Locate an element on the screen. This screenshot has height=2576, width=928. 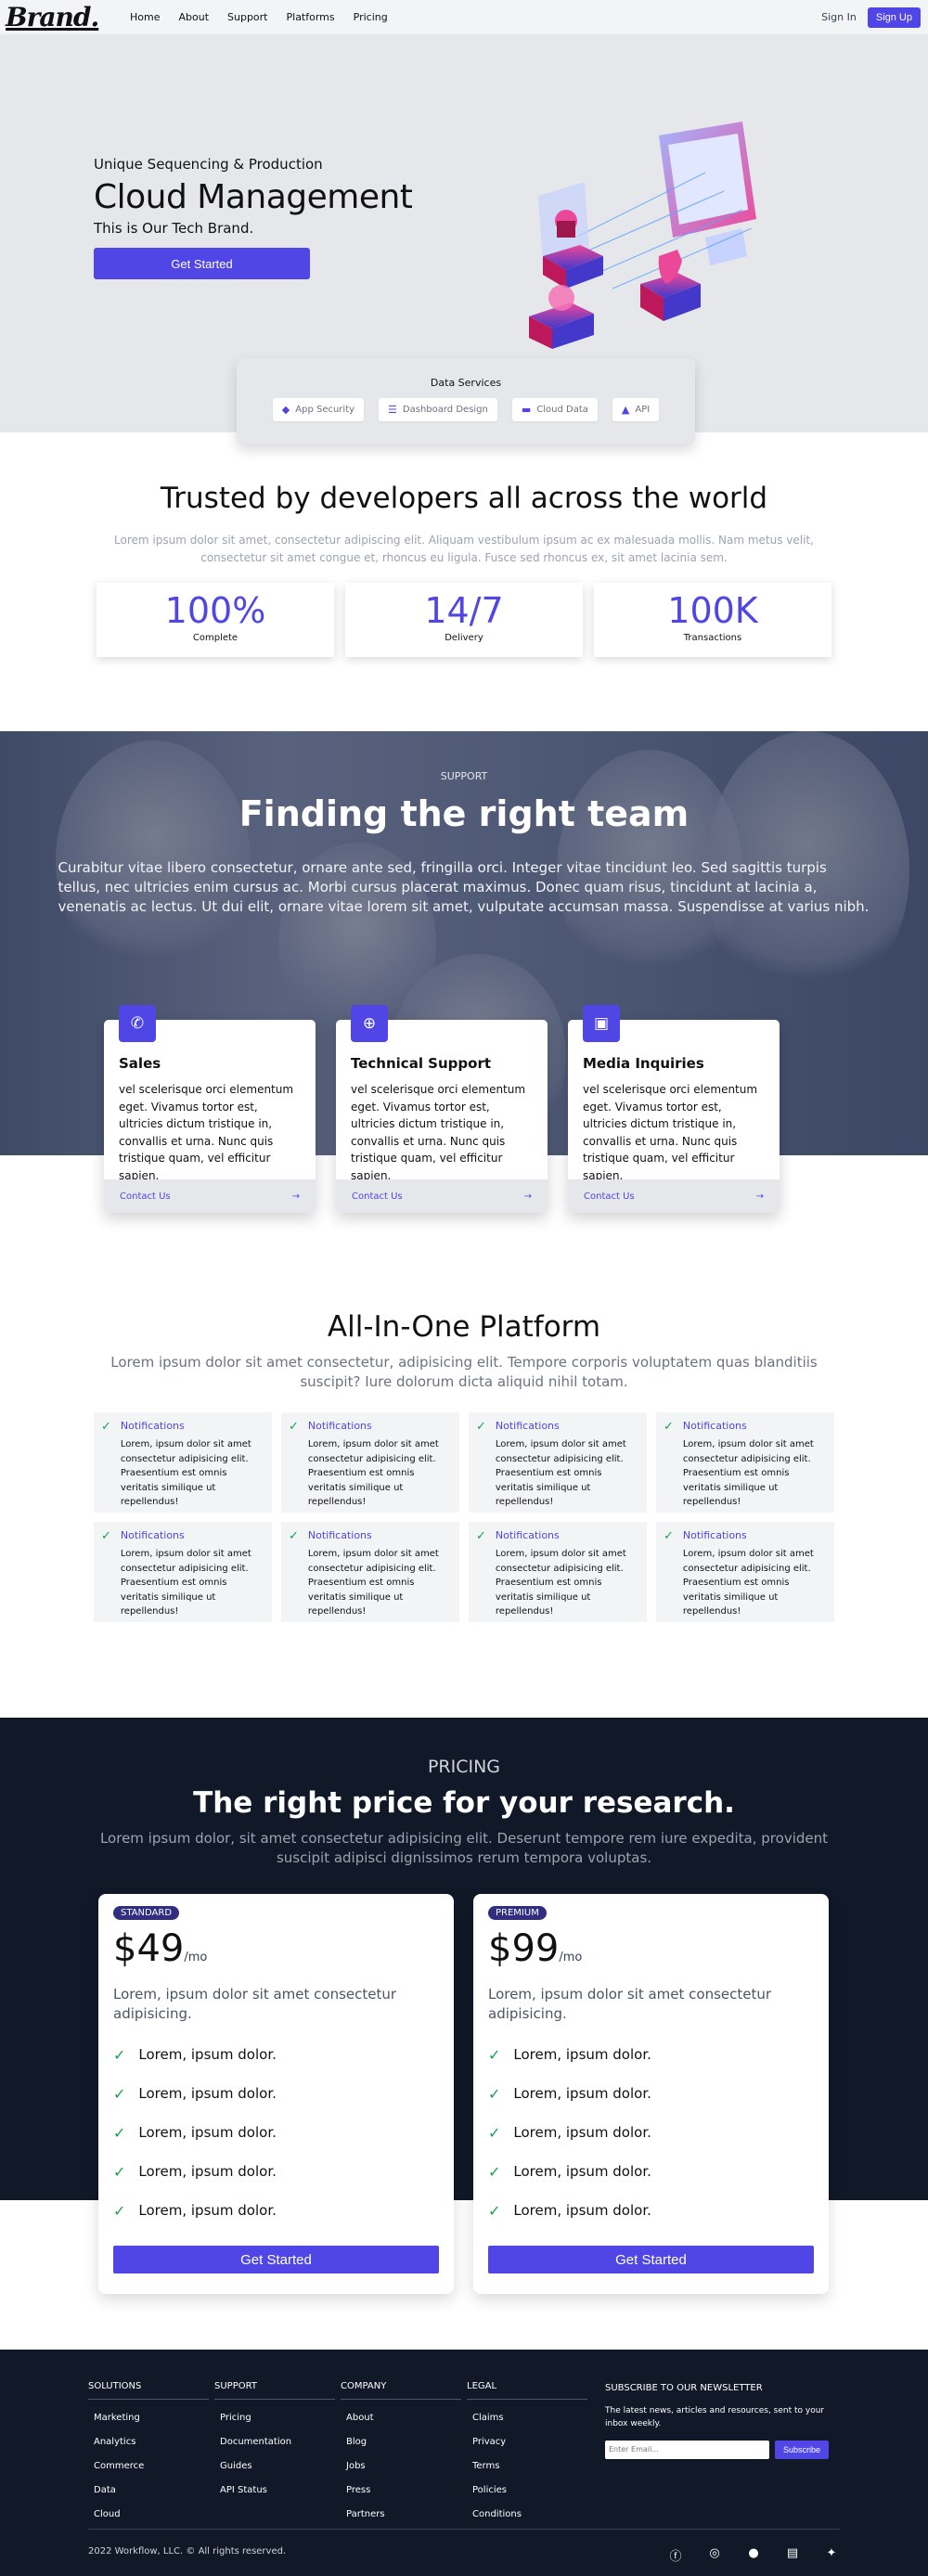
footer-links: About Blog Jobs Press Partners is located at coordinates (401, 2471).